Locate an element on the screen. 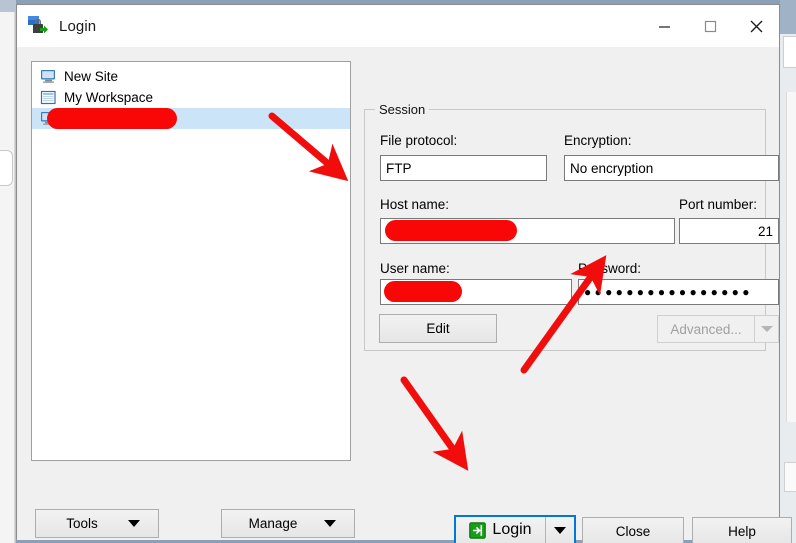 The height and width of the screenshot is (543, 796). edit-button: Edit is located at coordinates (438, 328).